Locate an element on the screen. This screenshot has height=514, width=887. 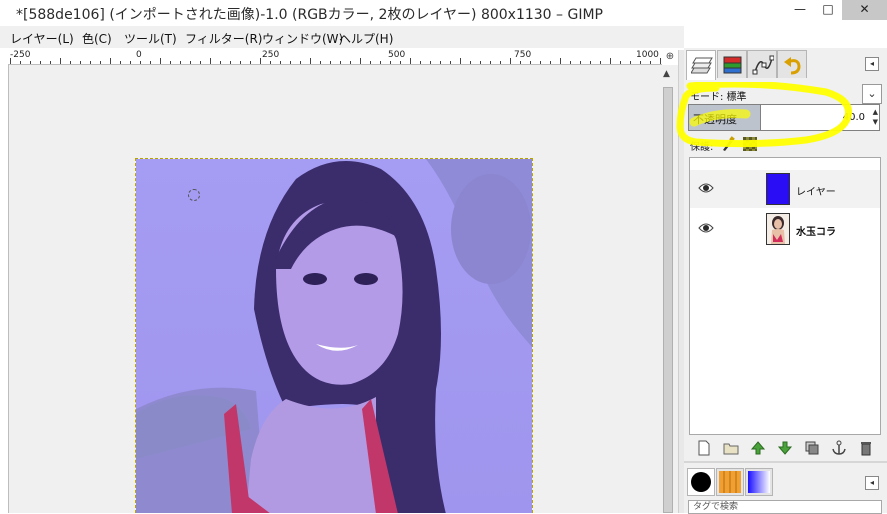
layer-row: 水玉コラ is located at coordinates (785, 229).